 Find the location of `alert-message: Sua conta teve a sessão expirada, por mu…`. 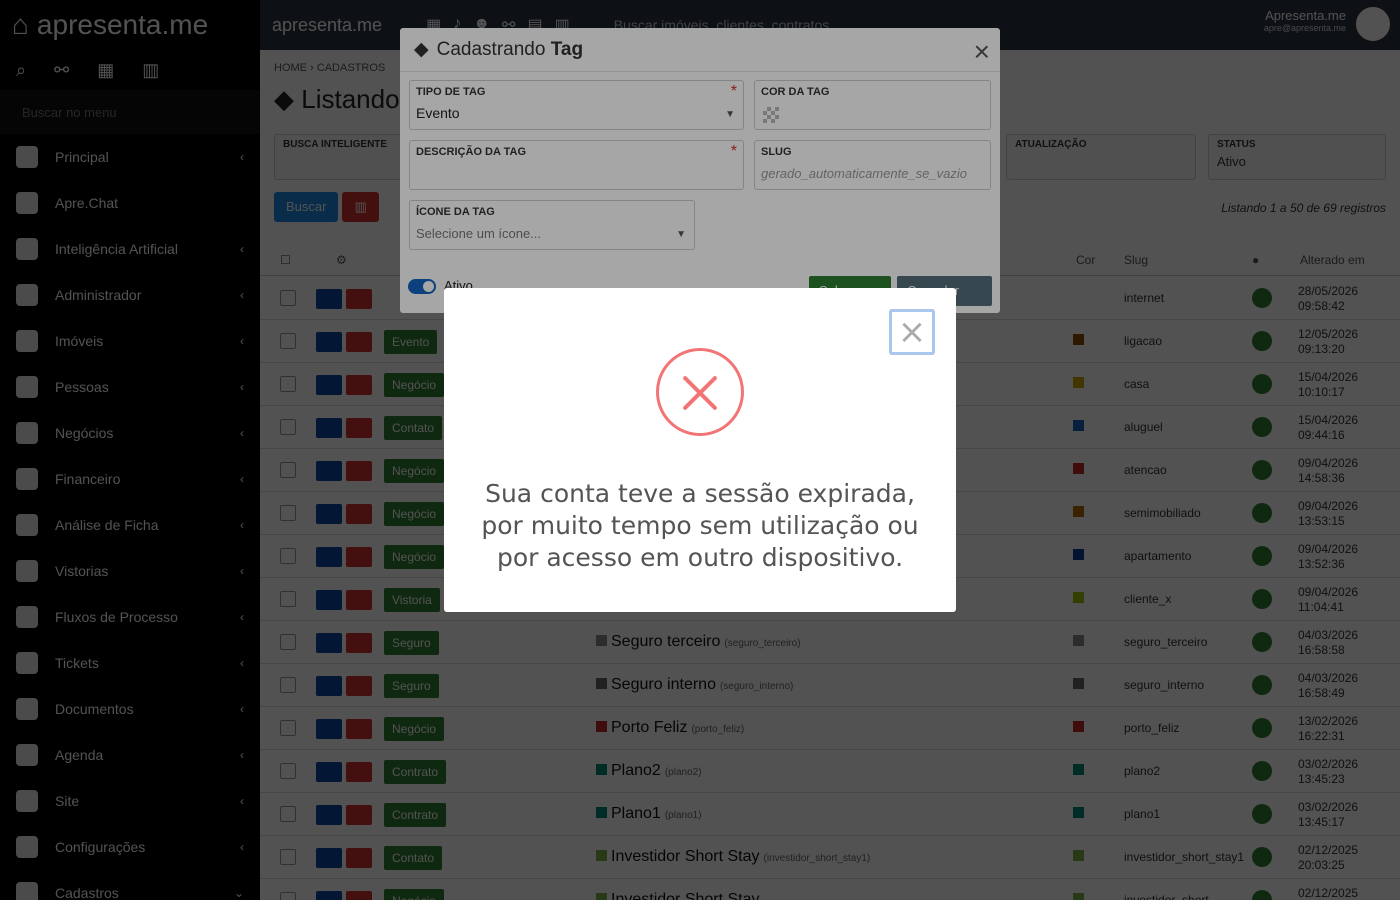

alert-message: Sua conta teve a sessão expirada, por mu… is located at coordinates (700, 526).